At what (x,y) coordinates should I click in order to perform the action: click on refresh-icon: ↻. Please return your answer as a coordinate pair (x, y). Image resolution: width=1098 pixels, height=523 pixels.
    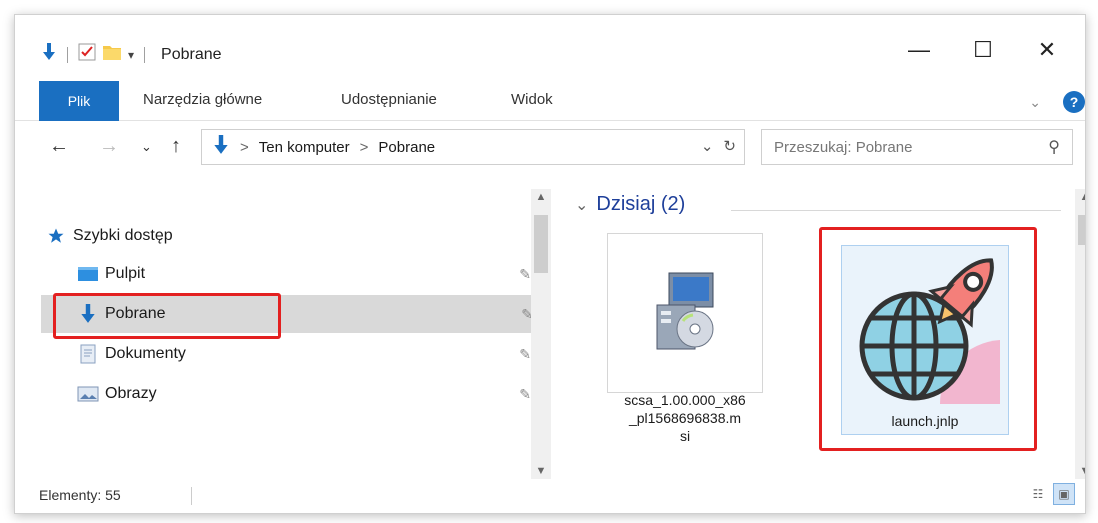
    Looking at the image, I should click on (729, 146).